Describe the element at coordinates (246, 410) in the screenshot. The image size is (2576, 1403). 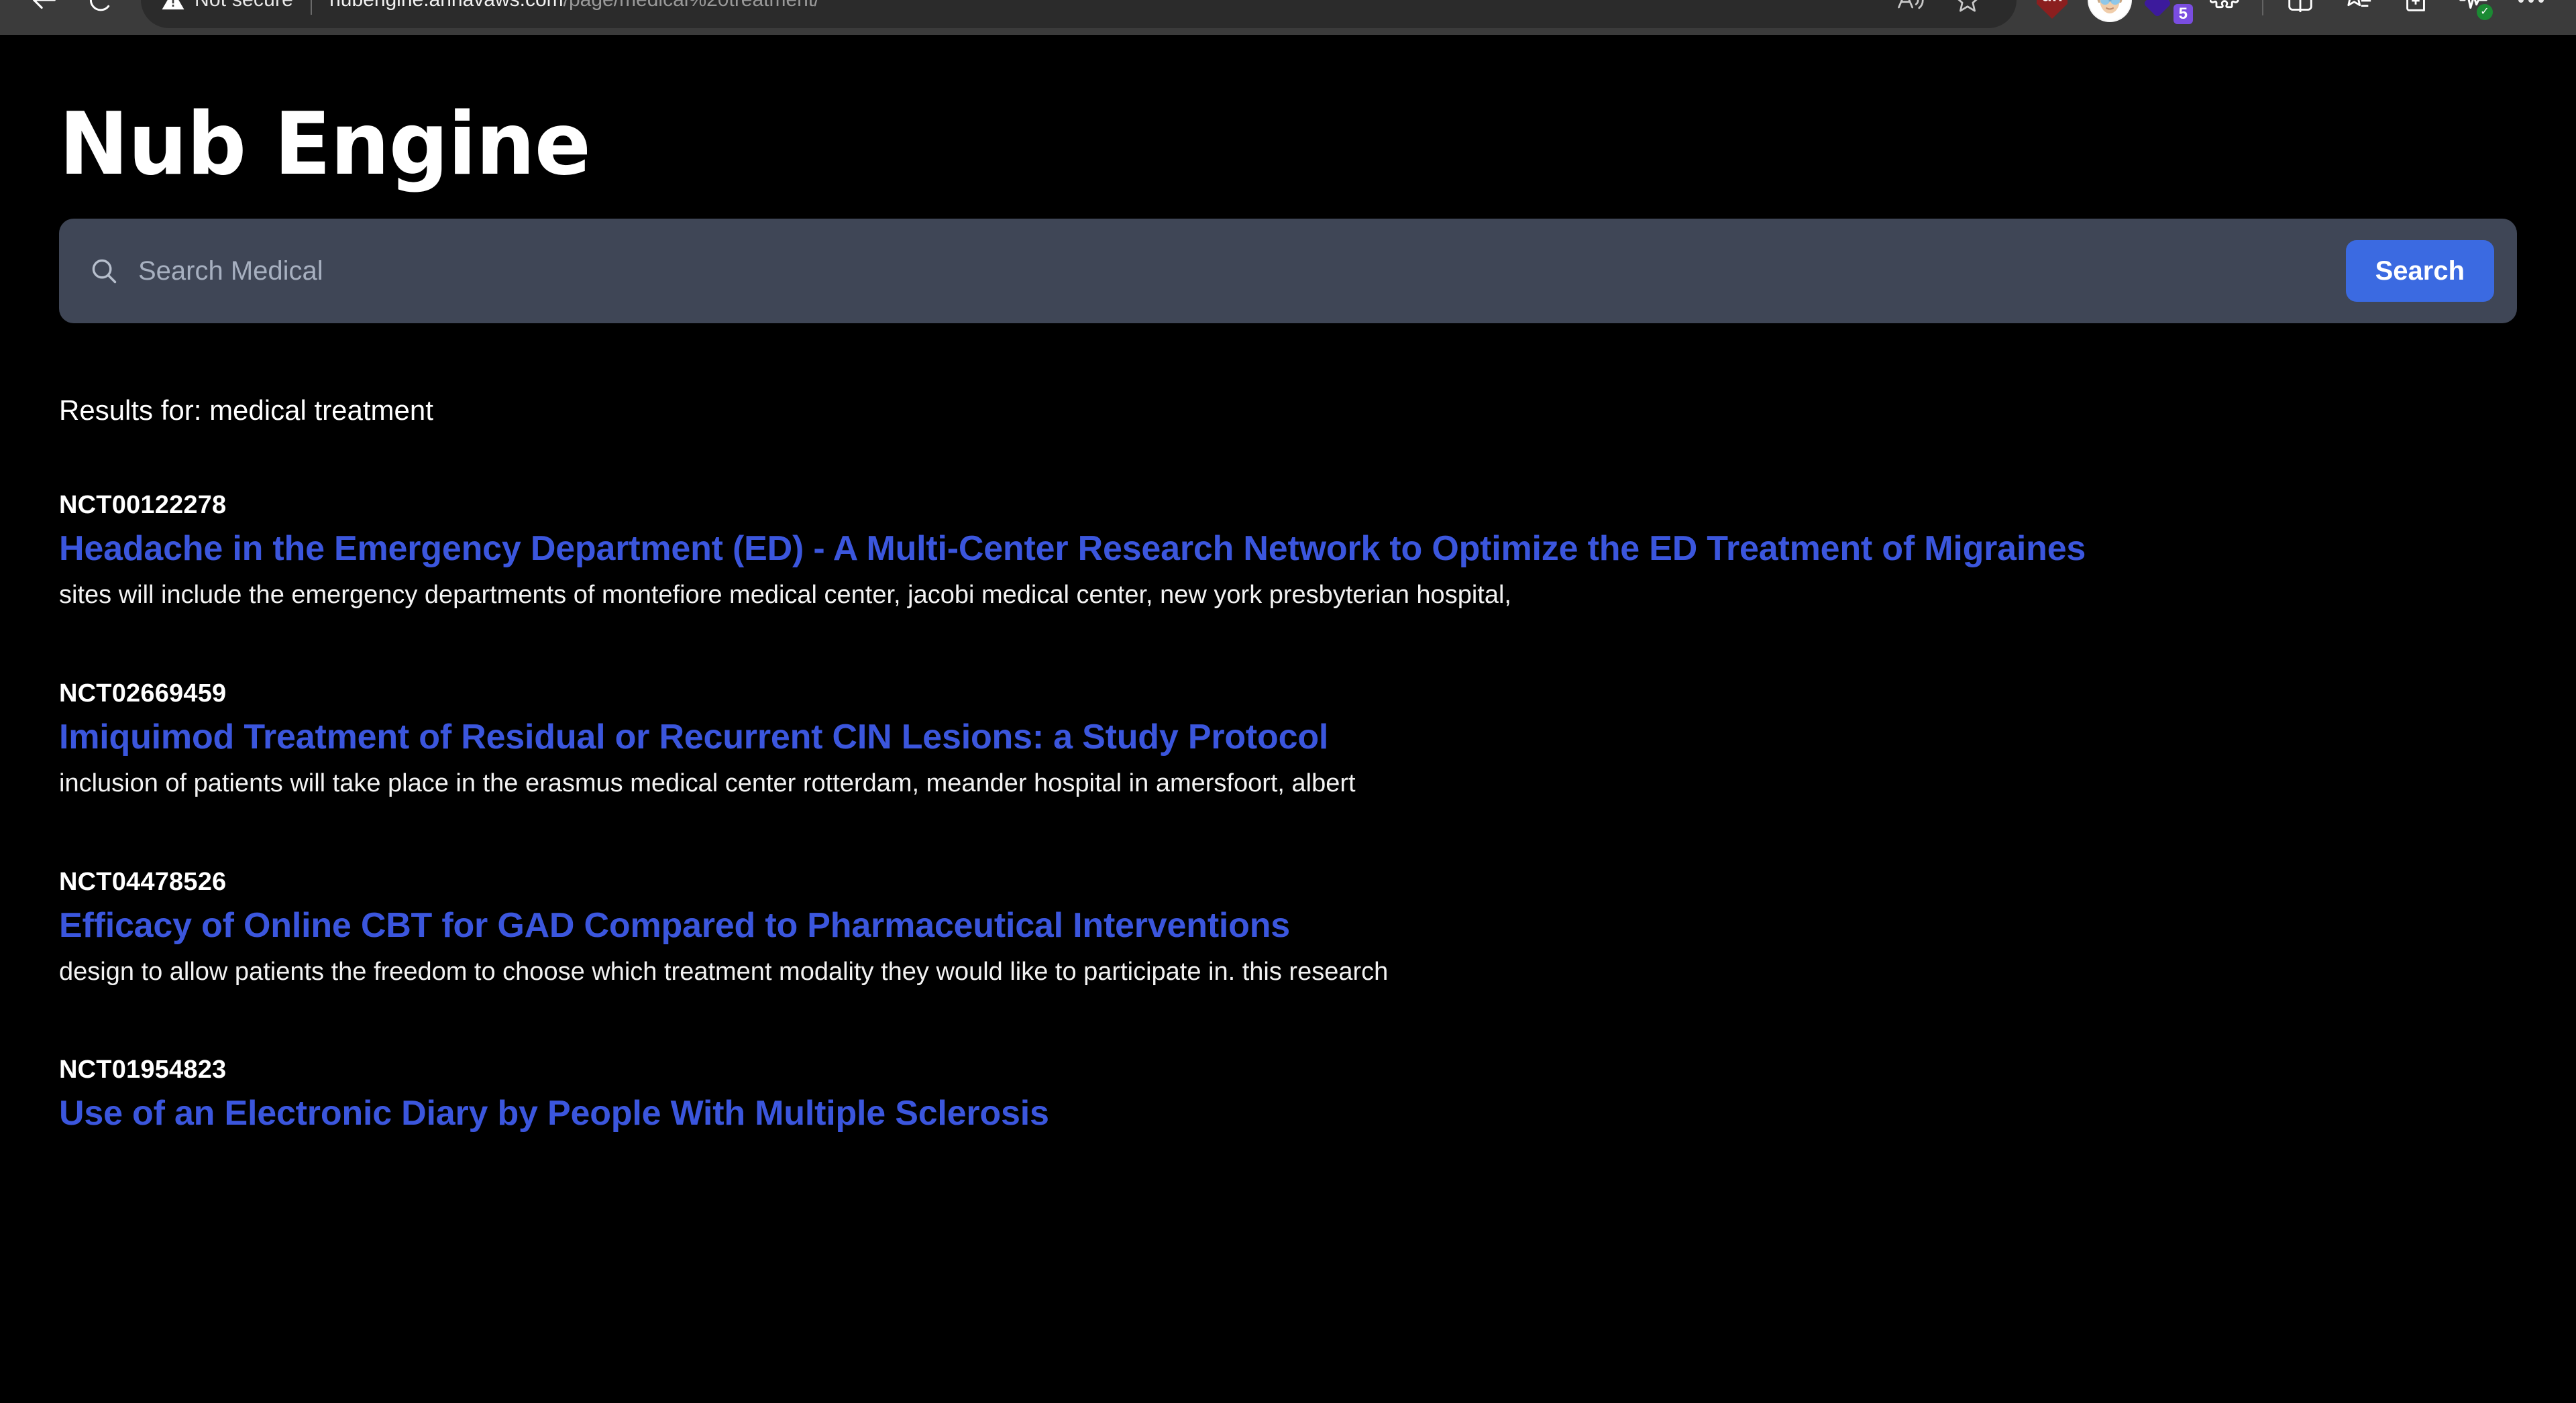
I see `results-for-label: Results for: medical treatment` at that location.